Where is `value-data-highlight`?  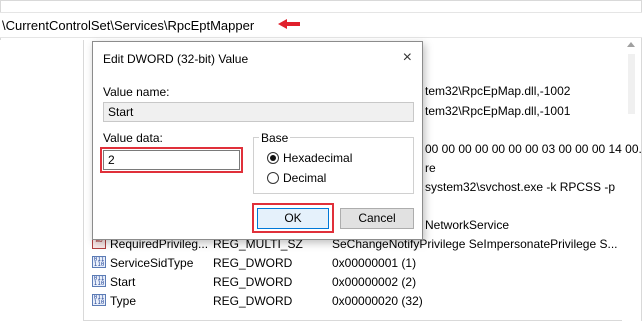
value-data-highlight is located at coordinates (171, 160).